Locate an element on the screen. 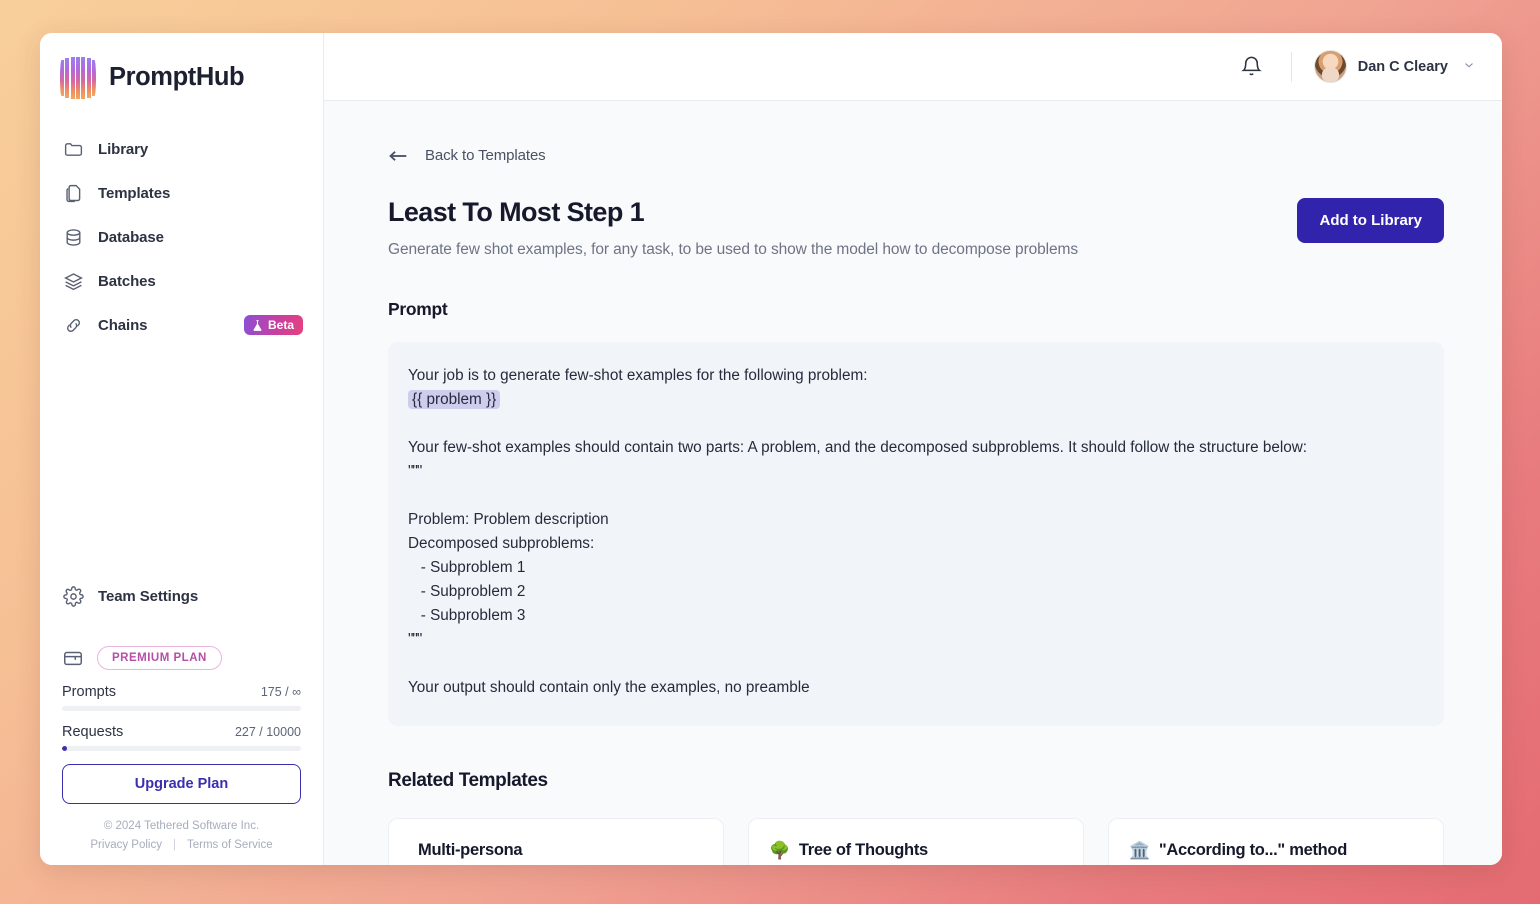  card-title: Multi-persona is located at coordinates (470, 849).